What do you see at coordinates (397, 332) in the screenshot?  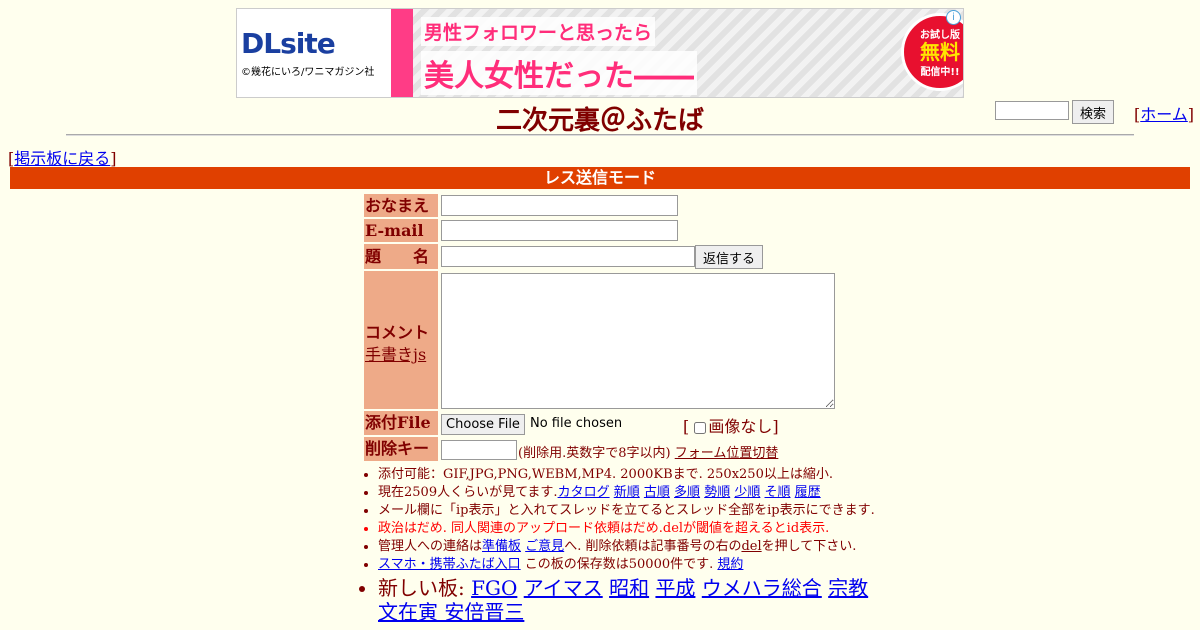 I see `comment-label: コメント` at bounding box center [397, 332].